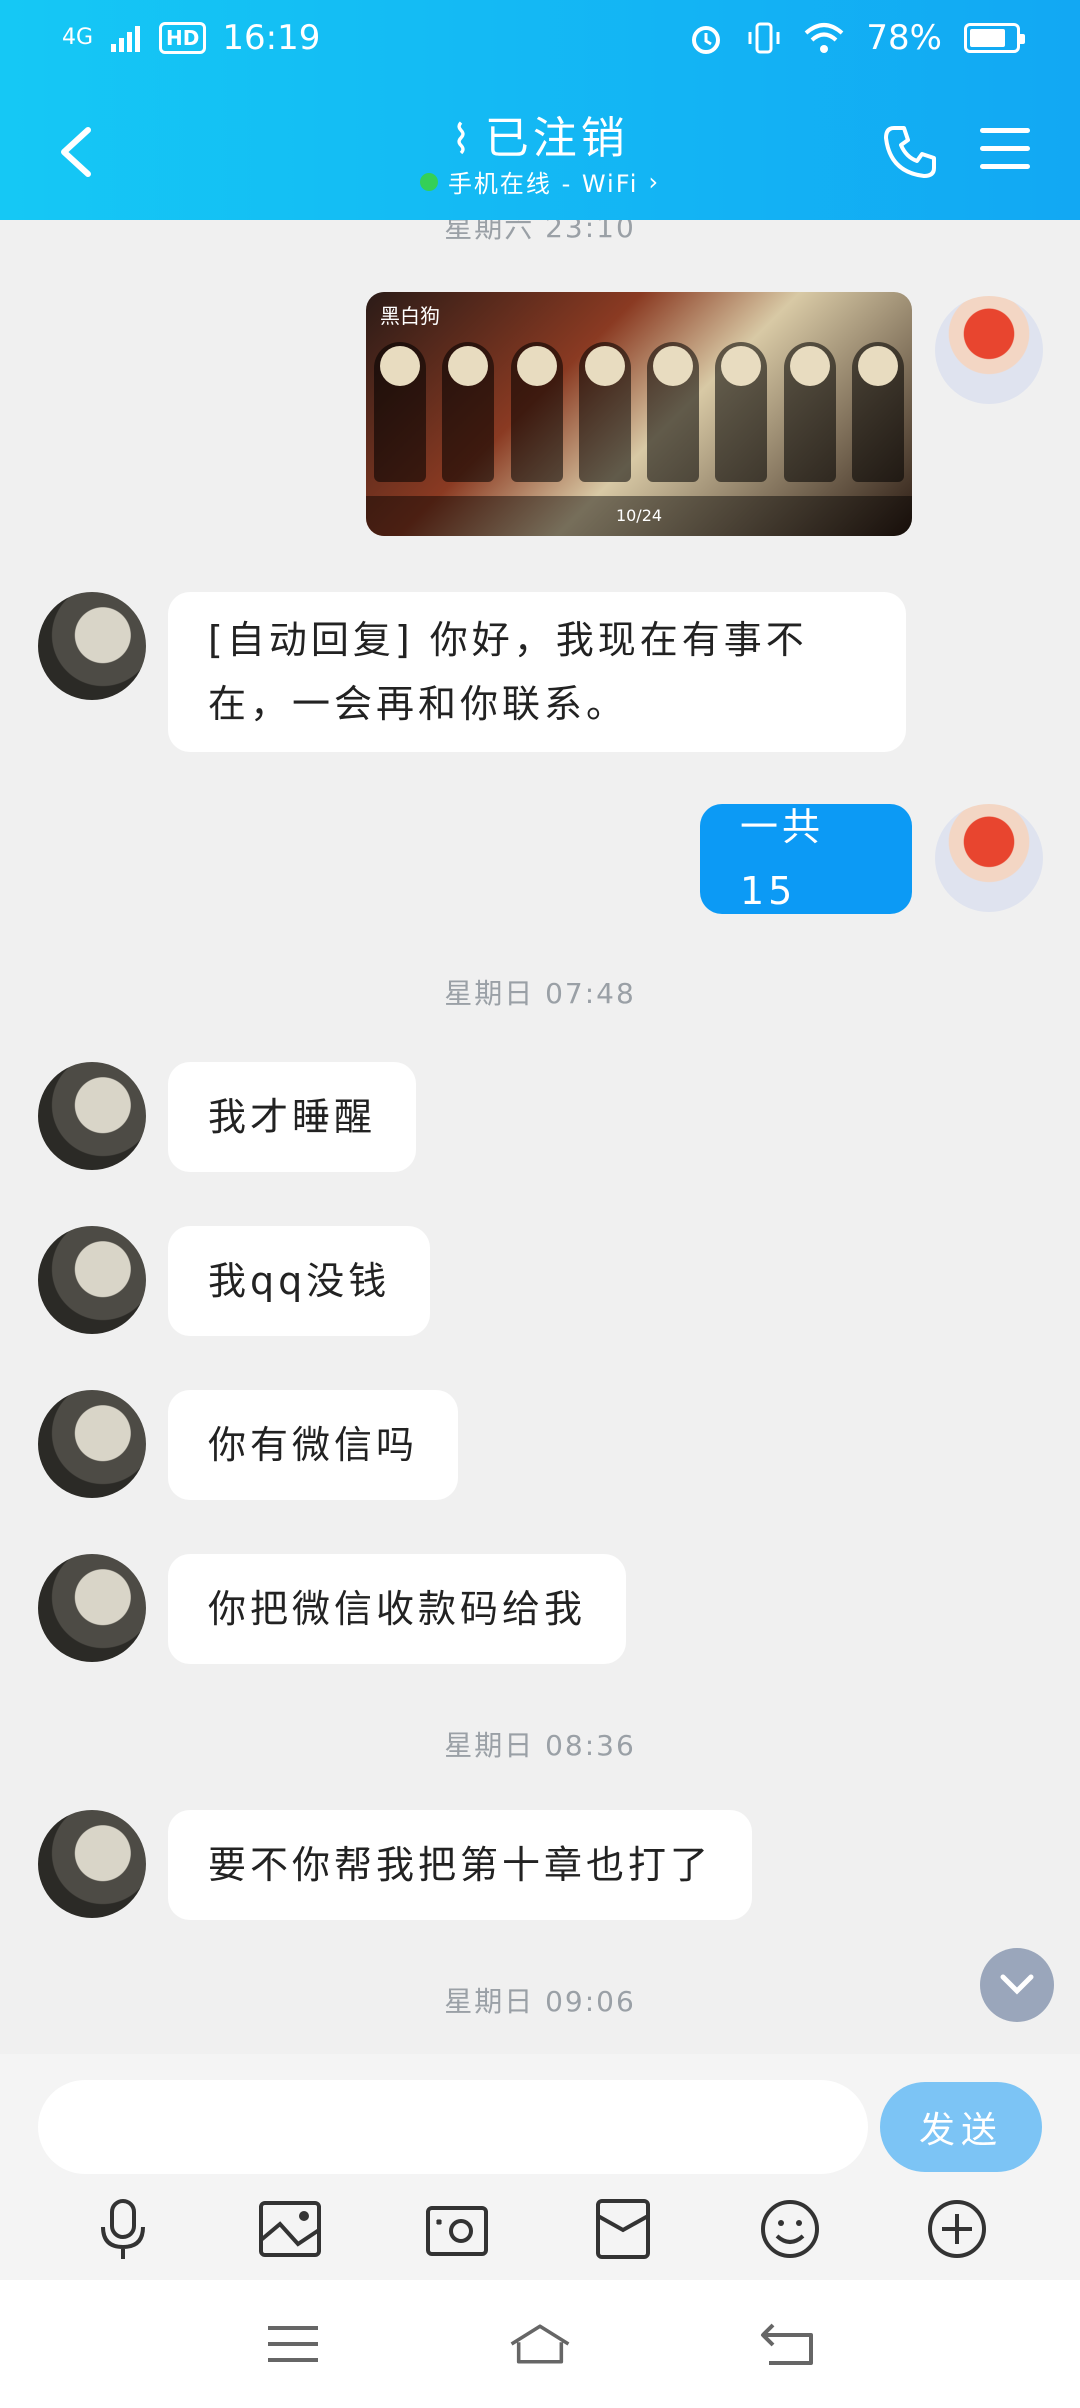 This screenshot has width=1080, height=2408. I want to click on menu-icon, so click(1005, 148).